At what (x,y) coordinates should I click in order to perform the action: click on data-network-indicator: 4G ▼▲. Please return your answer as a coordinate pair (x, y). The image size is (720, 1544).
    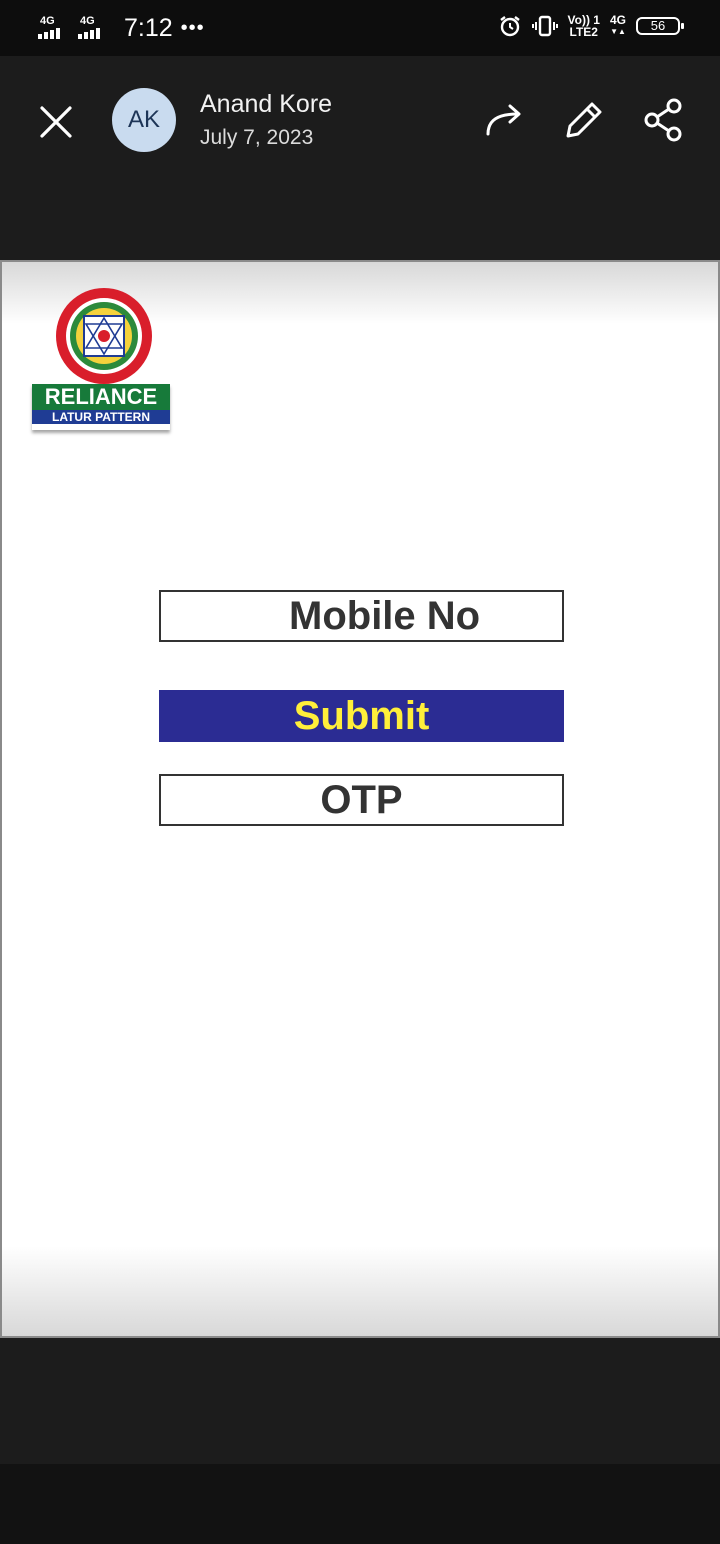
    Looking at the image, I should click on (618, 26).